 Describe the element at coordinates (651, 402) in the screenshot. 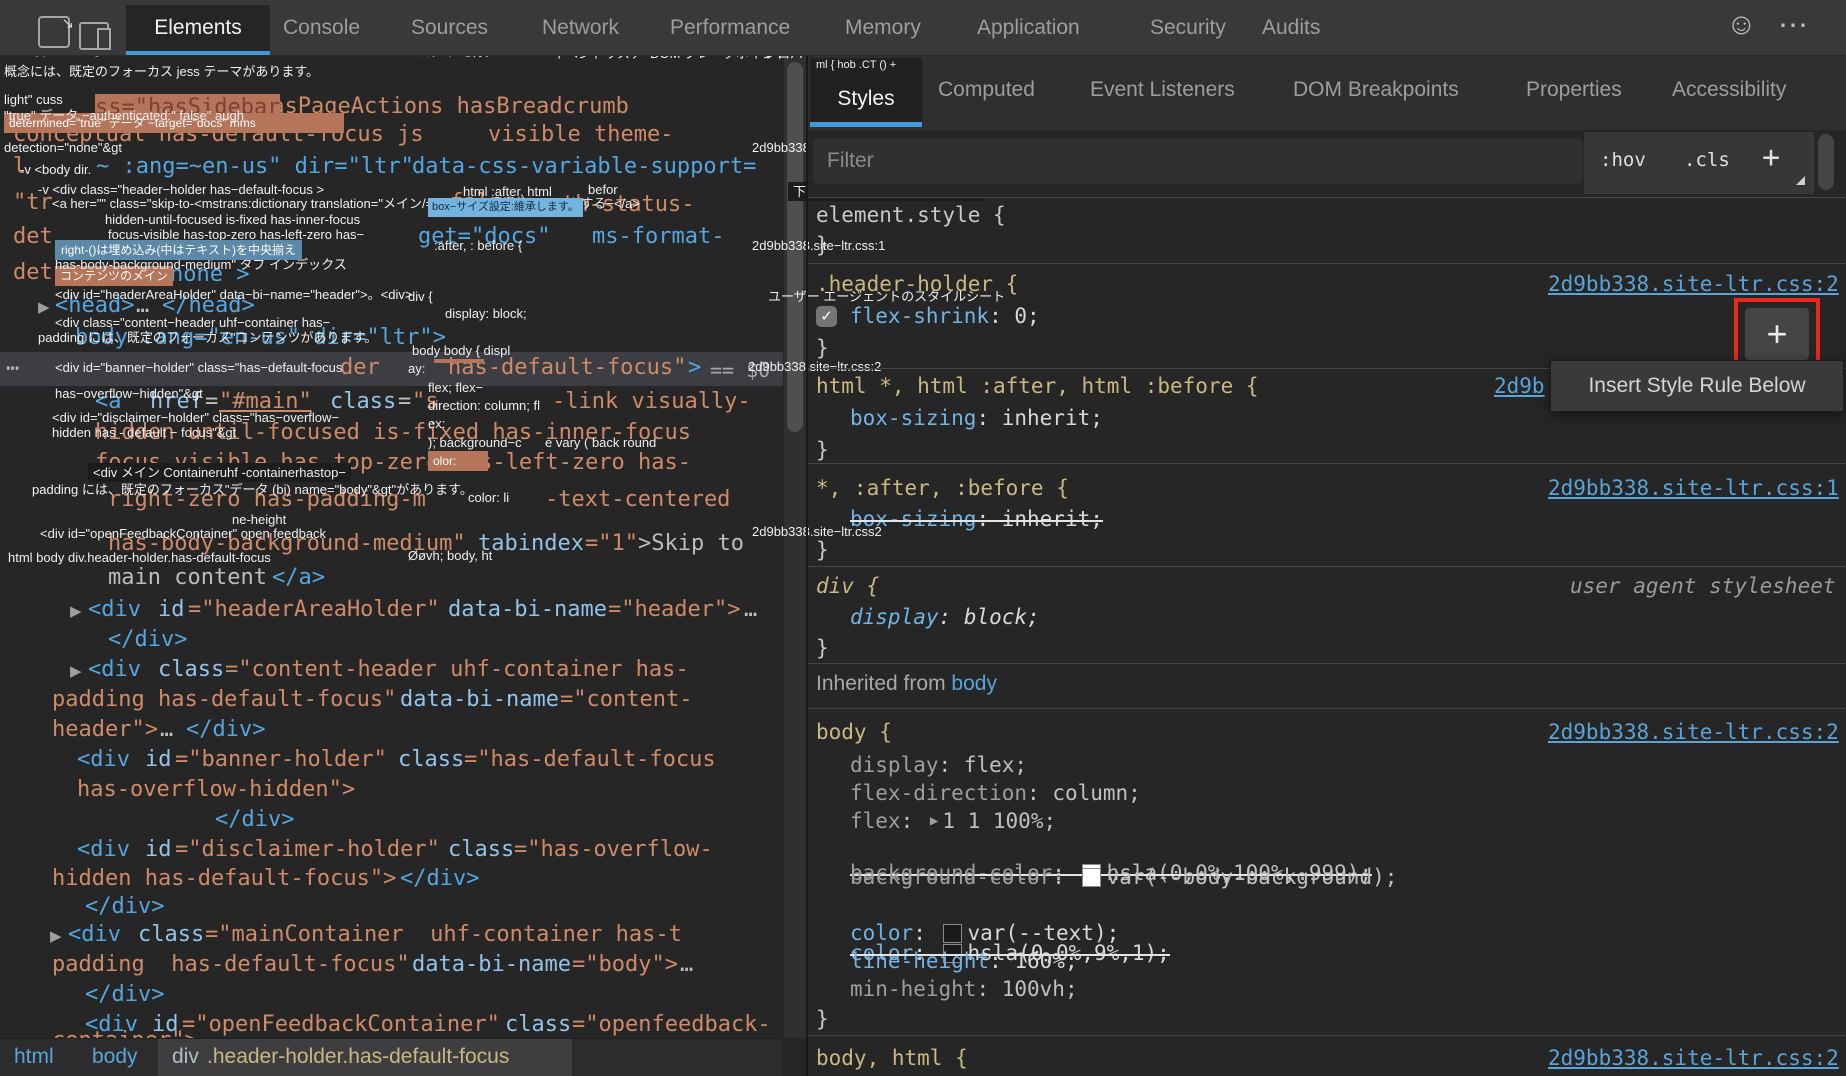

I see `dom-text-fragment: -link visually-` at that location.